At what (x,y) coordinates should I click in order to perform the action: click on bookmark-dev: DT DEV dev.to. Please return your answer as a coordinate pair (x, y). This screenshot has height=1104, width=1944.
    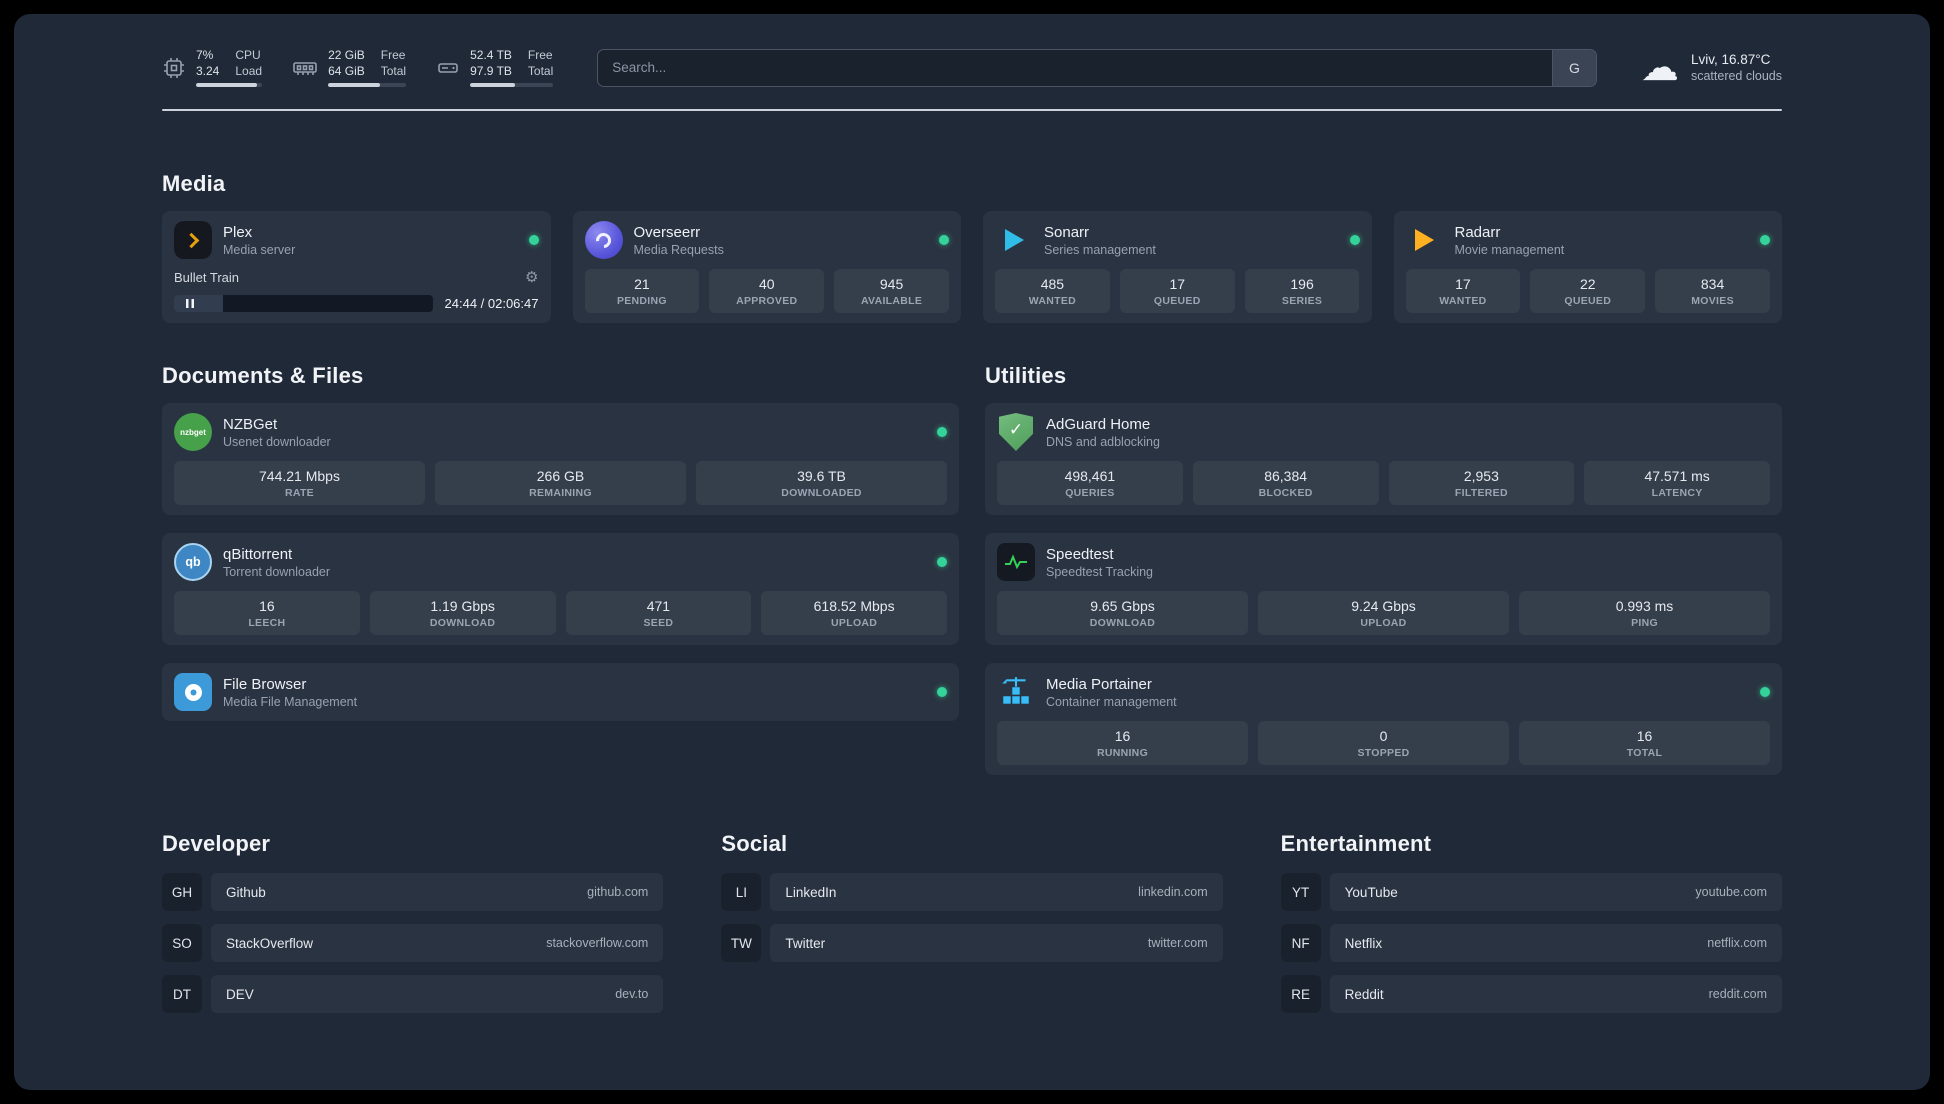
    Looking at the image, I should click on (413, 994).